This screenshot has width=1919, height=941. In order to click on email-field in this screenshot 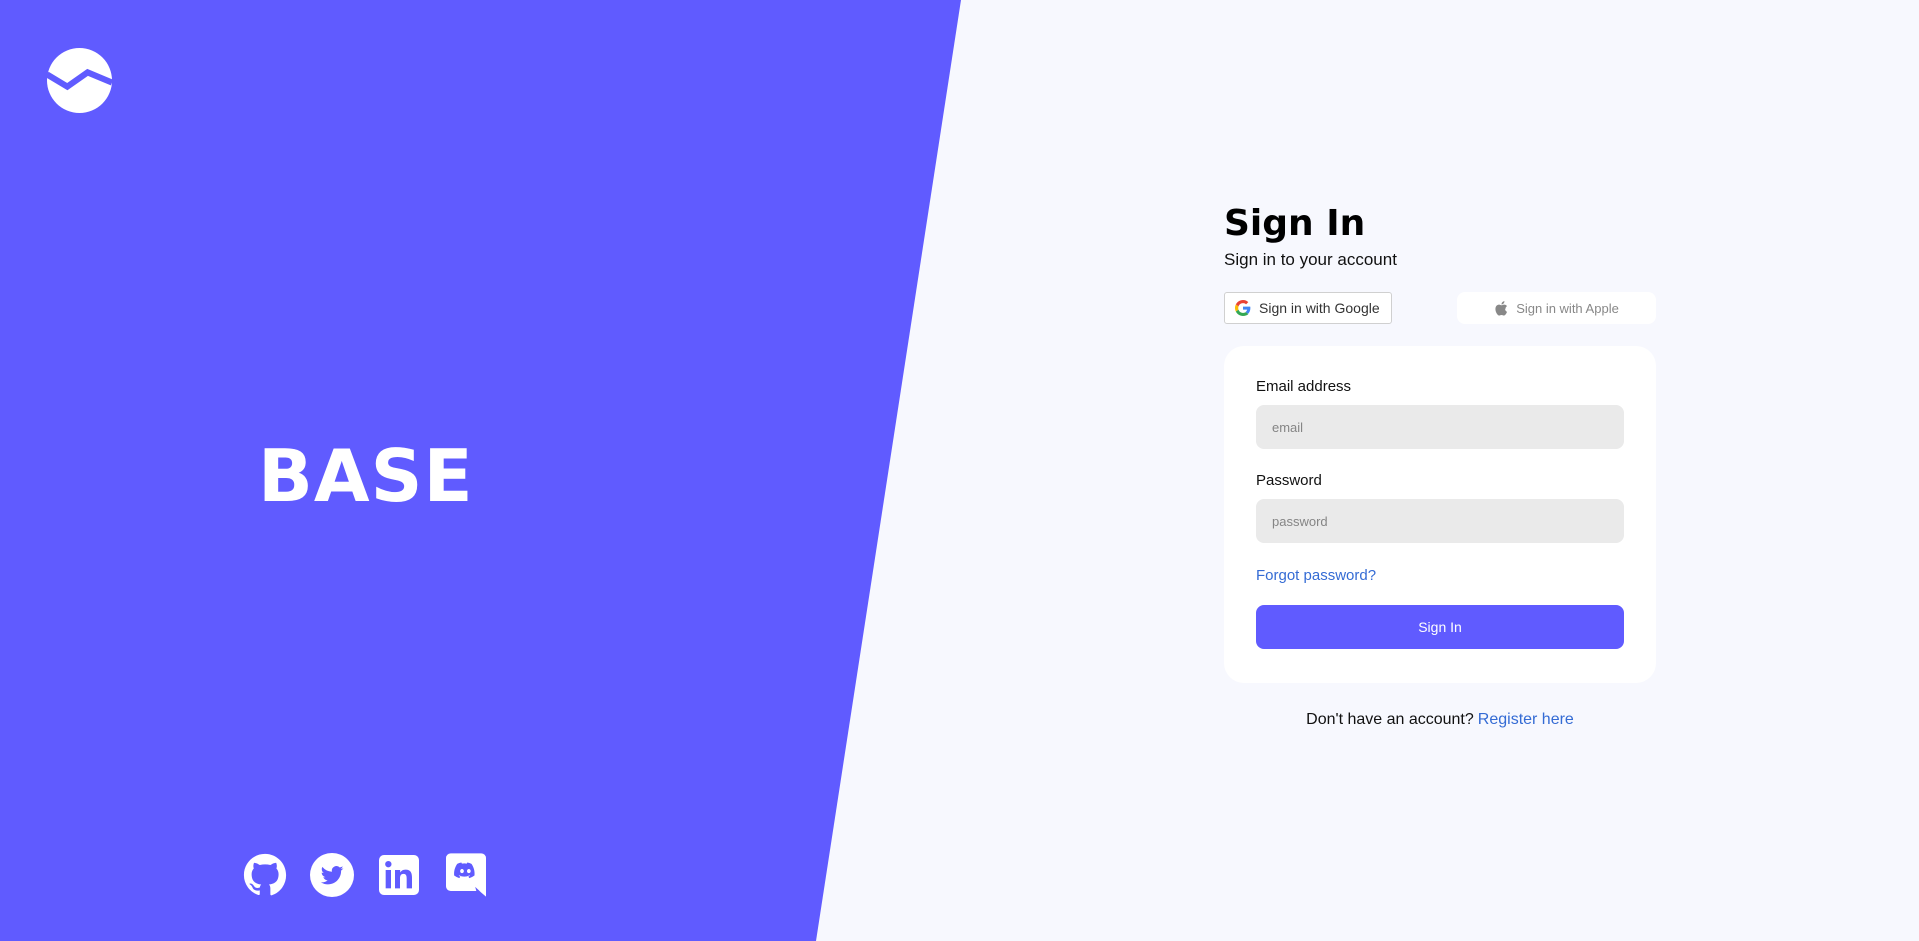, I will do `click(1440, 427)`.